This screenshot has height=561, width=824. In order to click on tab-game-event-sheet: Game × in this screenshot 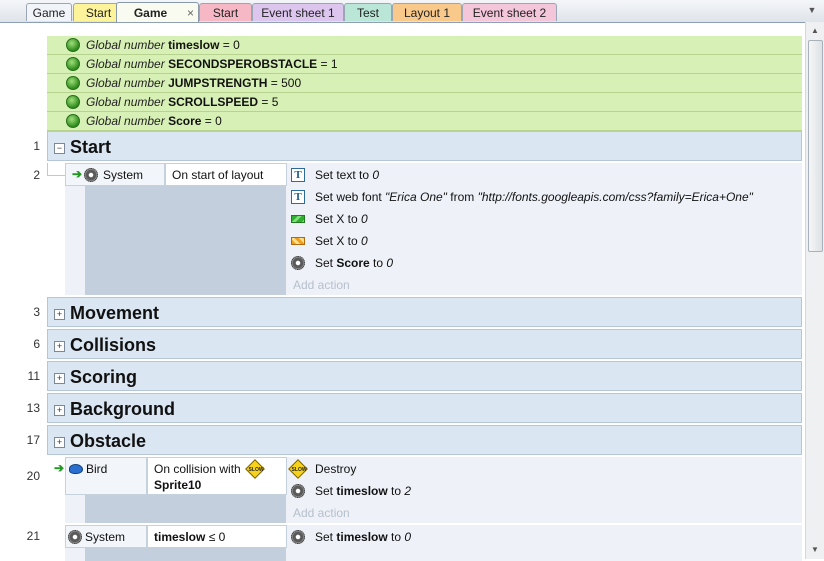, I will do `click(157, 12)`.